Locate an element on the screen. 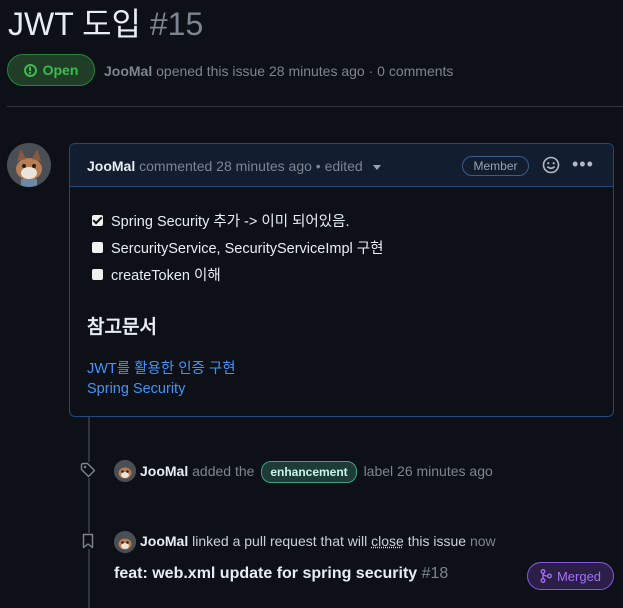 The width and height of the screenshot is (623, 608). reference-link: Spring Security is located at coordinates (136, 389).